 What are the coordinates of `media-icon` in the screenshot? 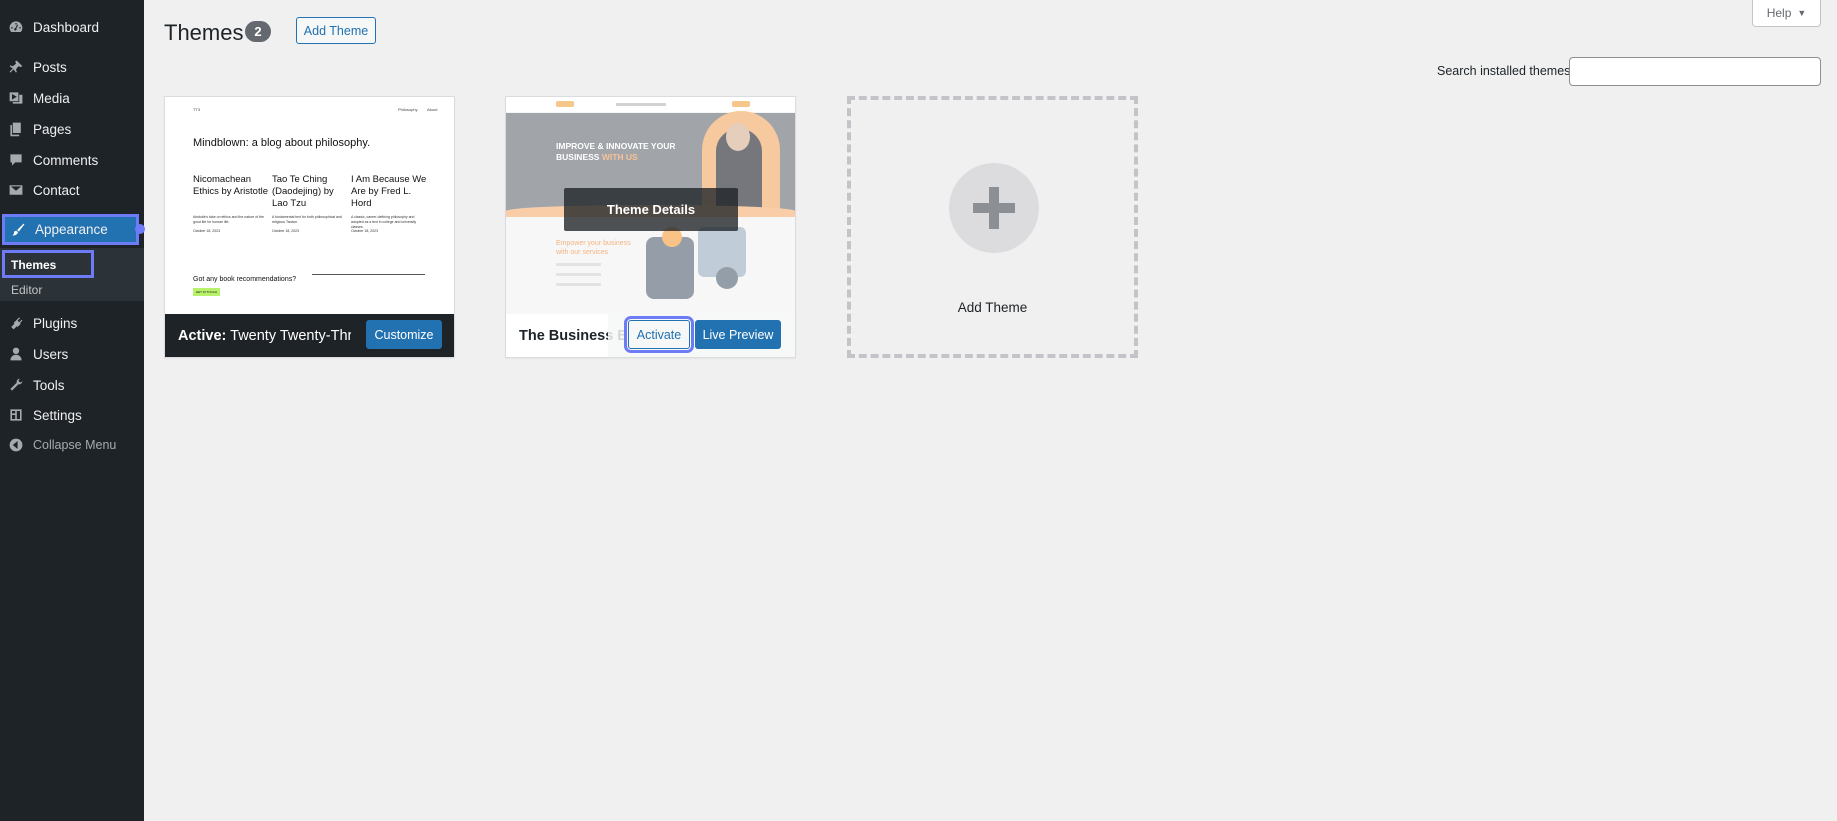 It's located at (16, 98).